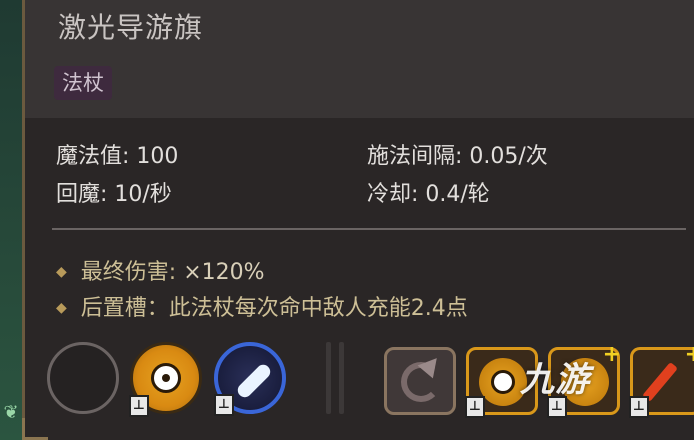  Describe the element at coordinates (254, 381) in the screenshot. I see `feather-icon` at that location.